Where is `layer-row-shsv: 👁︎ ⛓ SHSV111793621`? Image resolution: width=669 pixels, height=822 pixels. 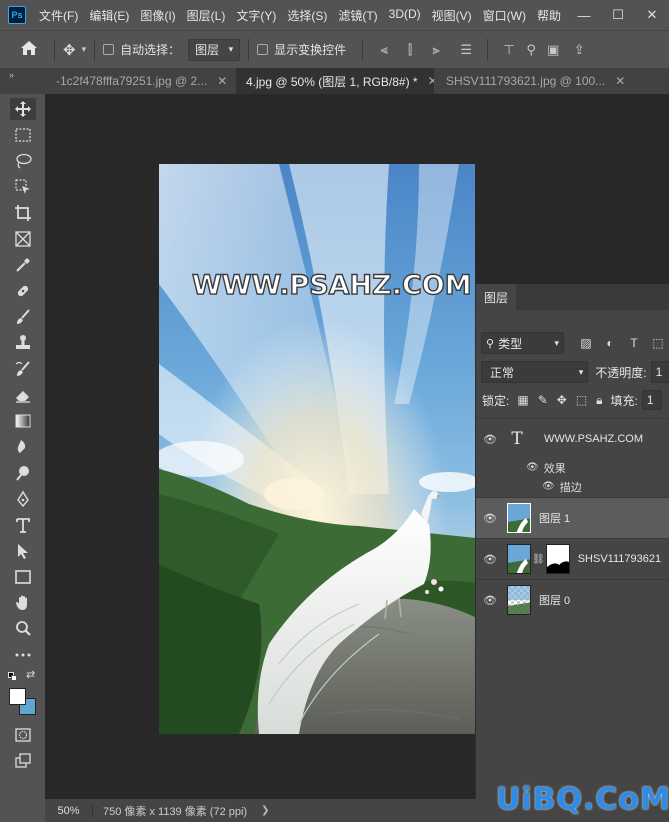
layer-row-shsv: 👁︎ ⛓ SHSV111793621 is located at coordinates (572, 558).